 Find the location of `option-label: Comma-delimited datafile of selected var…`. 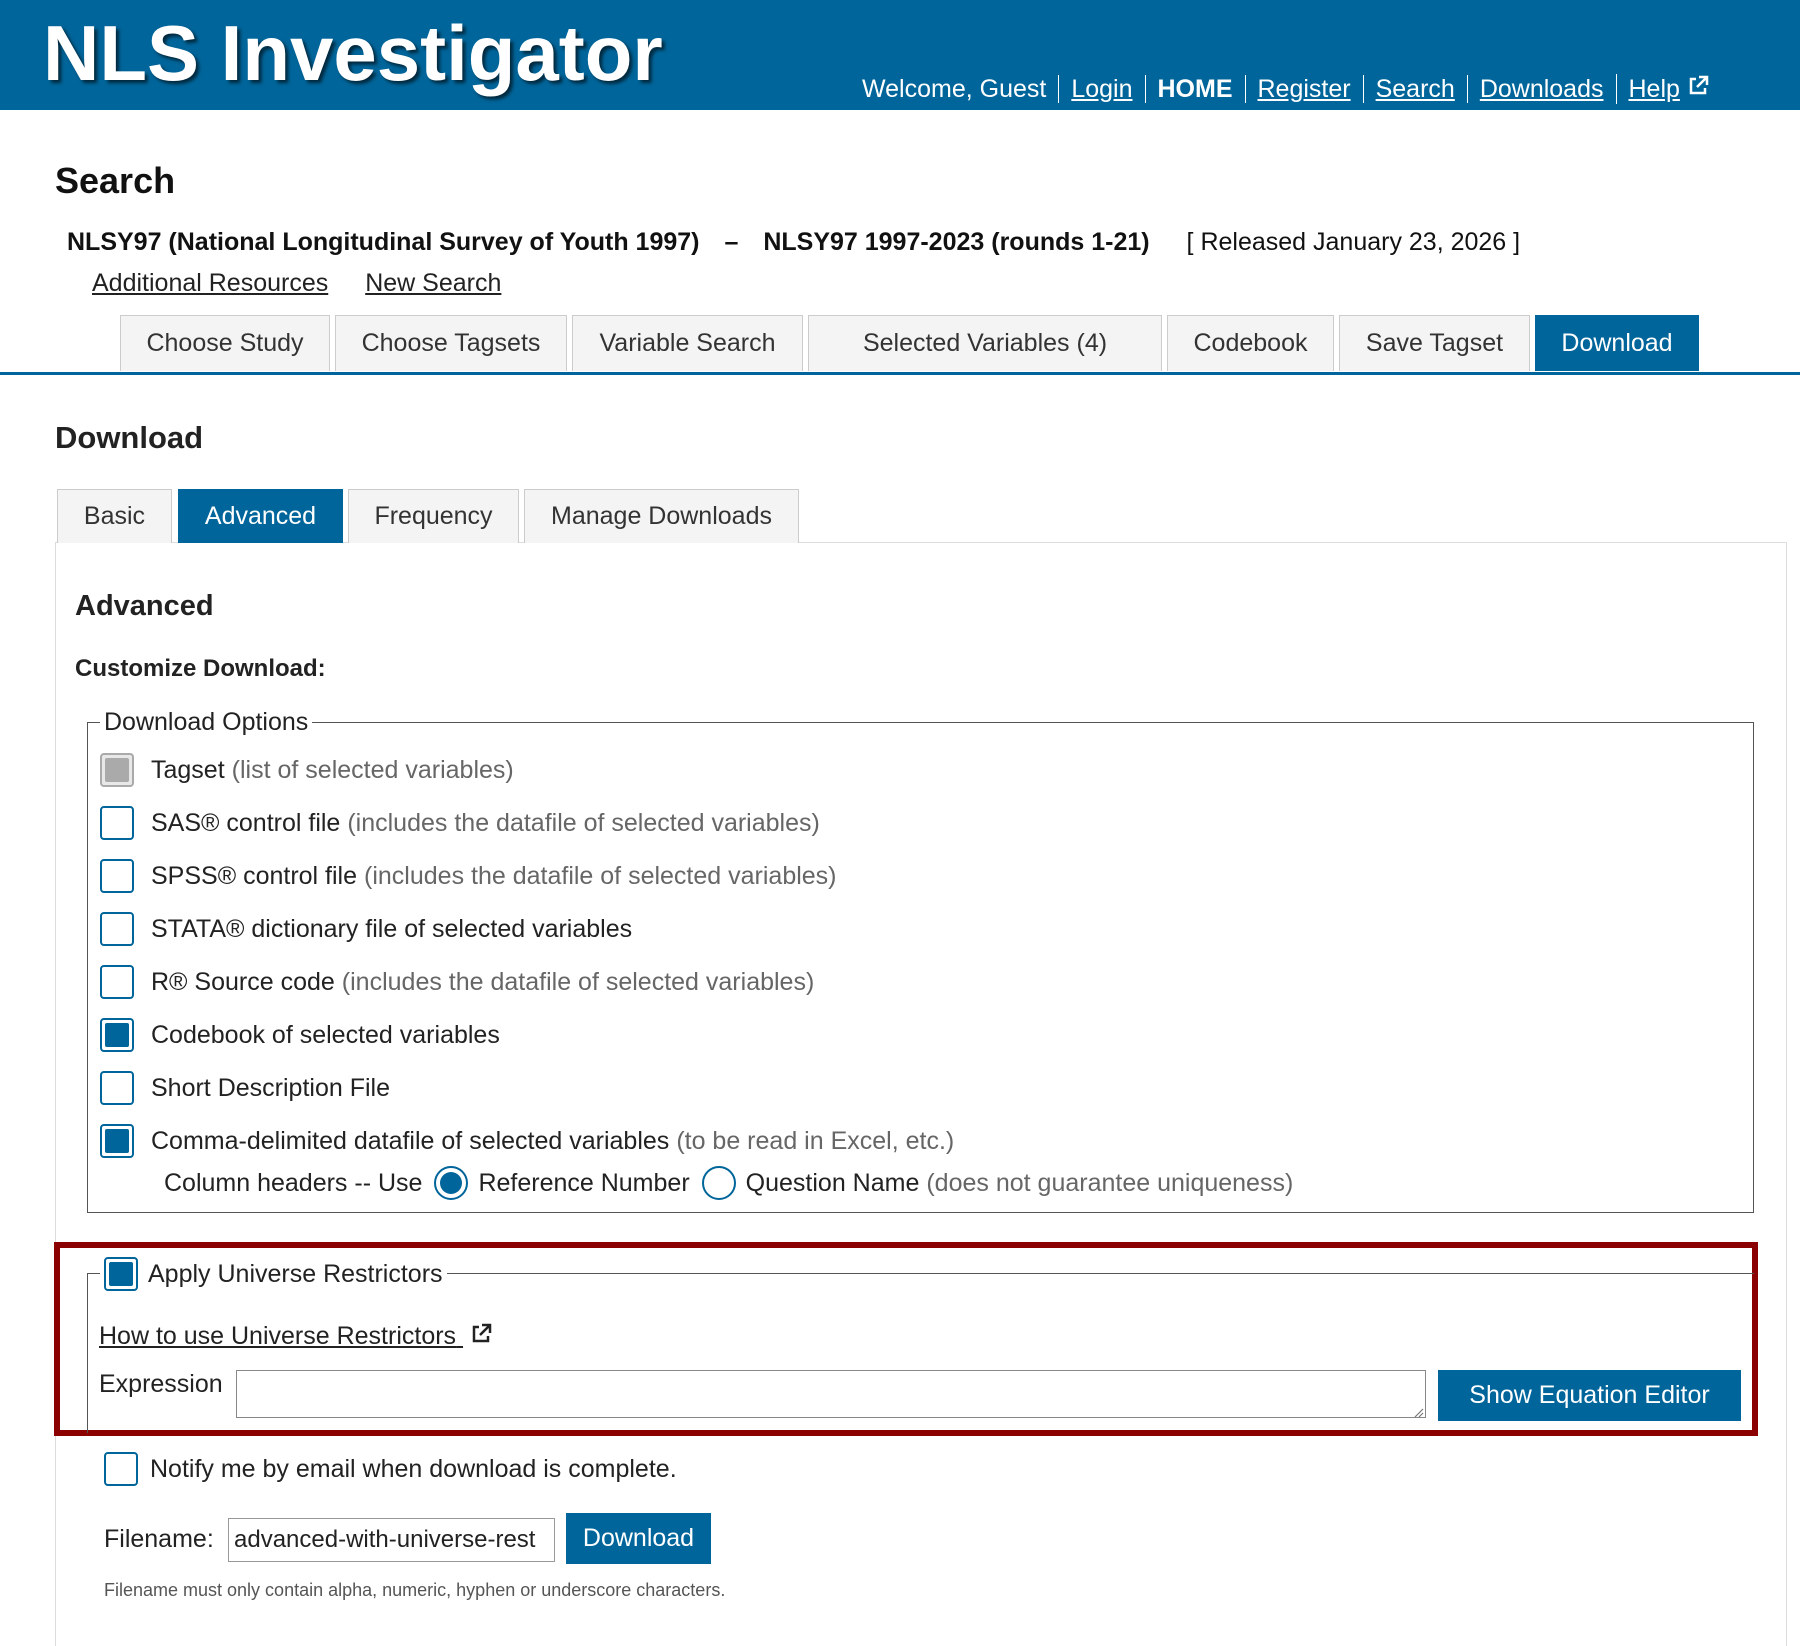

option-label: Comma-delimited datafile of selected var… is located at coordinates (410, 1140).